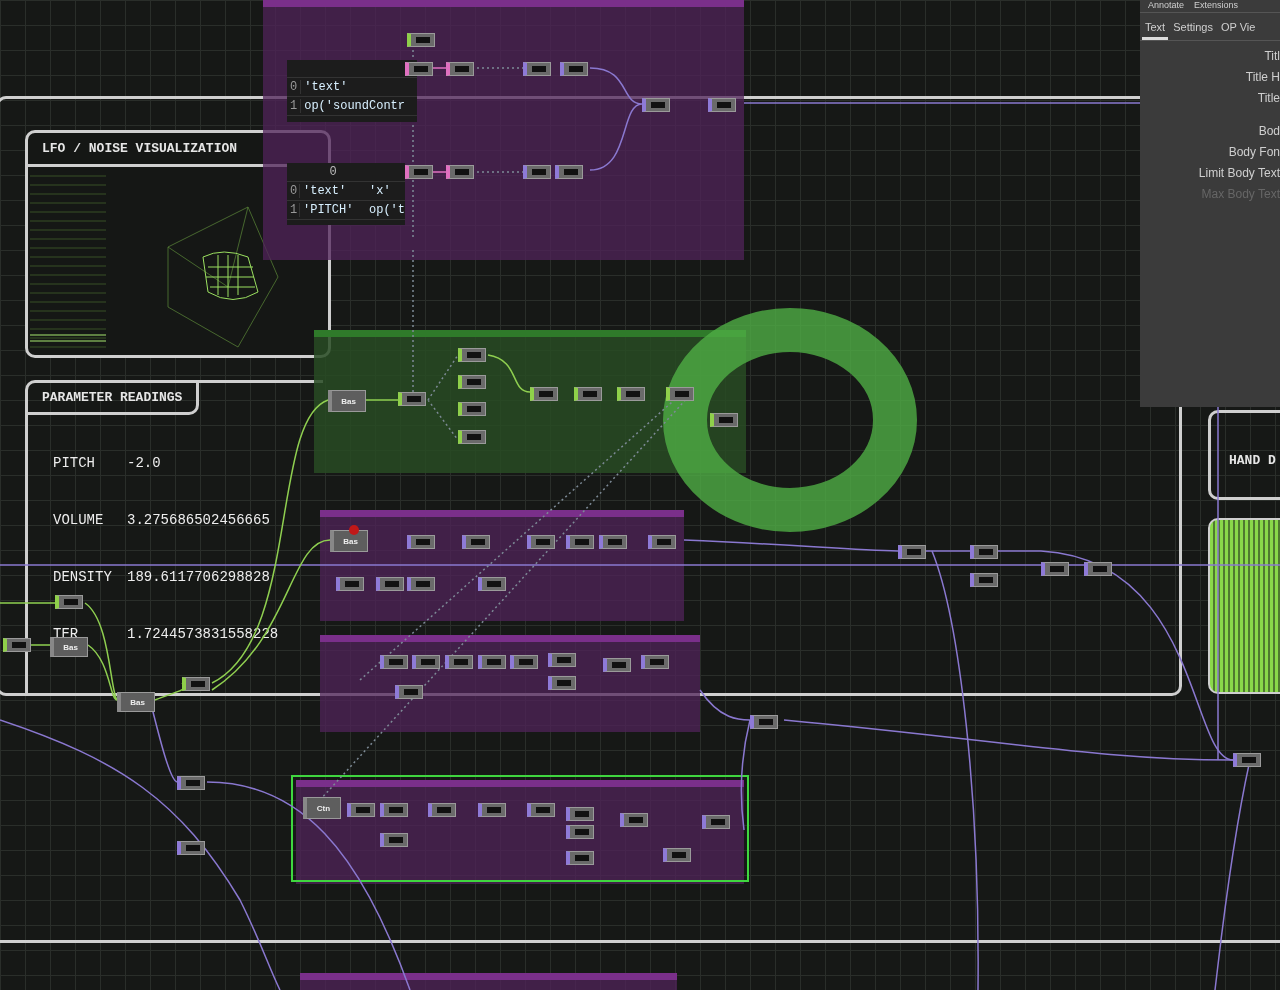  Describe the element at coordinates (1193, 29) in the screenshot. I see `tab: Settings` at that location.